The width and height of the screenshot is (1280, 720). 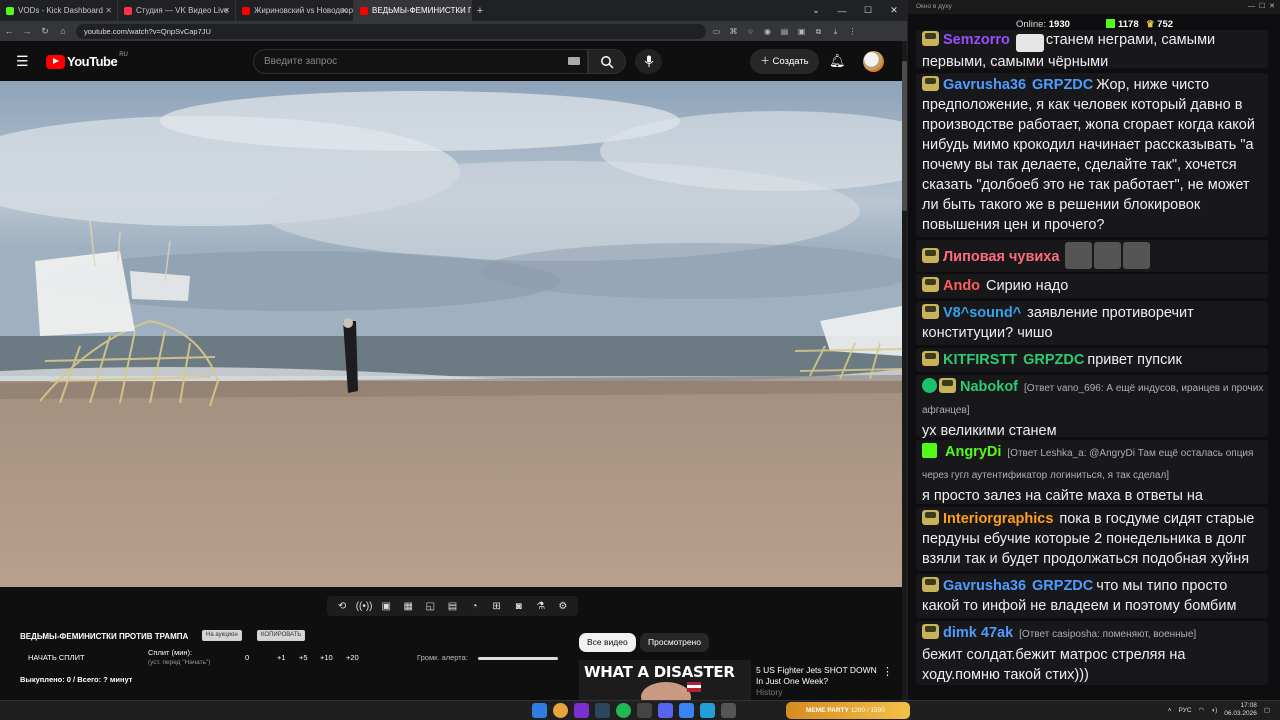 I want to click on search-button, so click(x=607, y=61).